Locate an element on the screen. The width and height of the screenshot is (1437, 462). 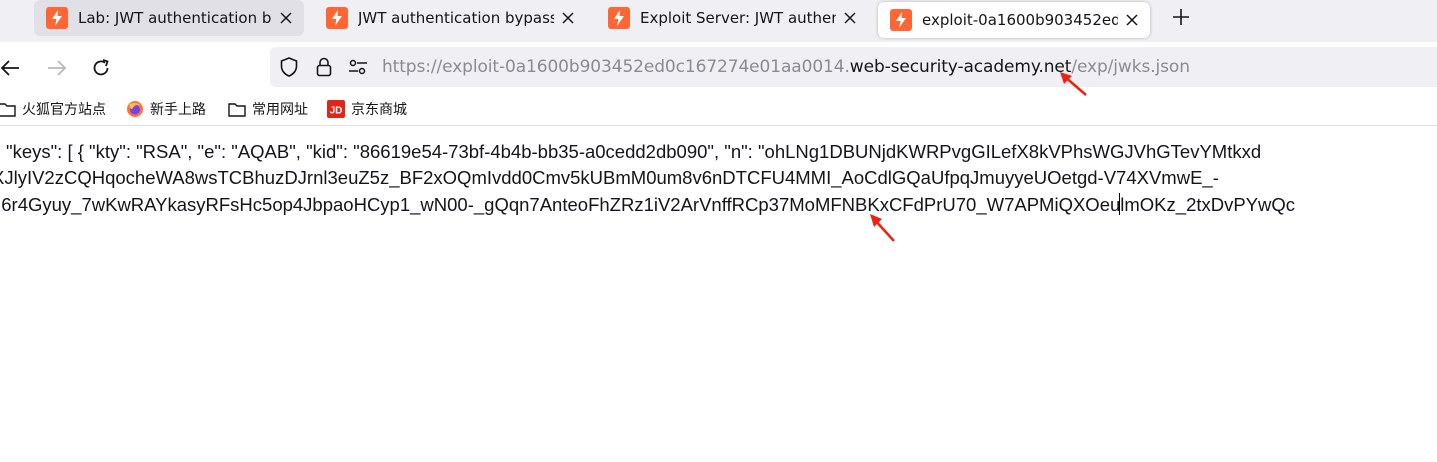
back-button is located at coordinates (11, 68).